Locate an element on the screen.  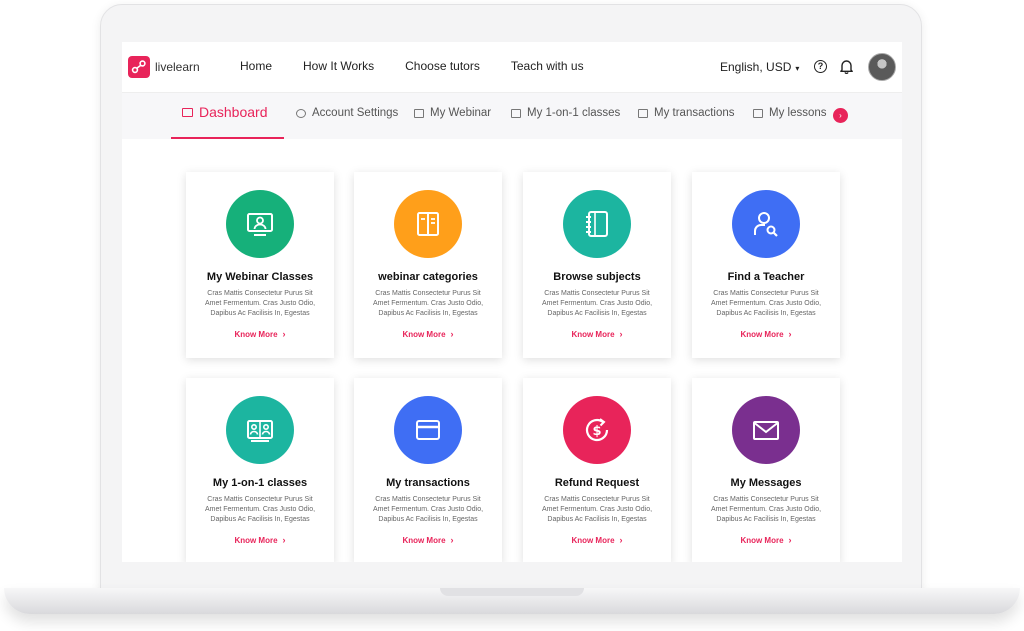
tab-my-lessons: My lessons is located at coordinates (790, 113).